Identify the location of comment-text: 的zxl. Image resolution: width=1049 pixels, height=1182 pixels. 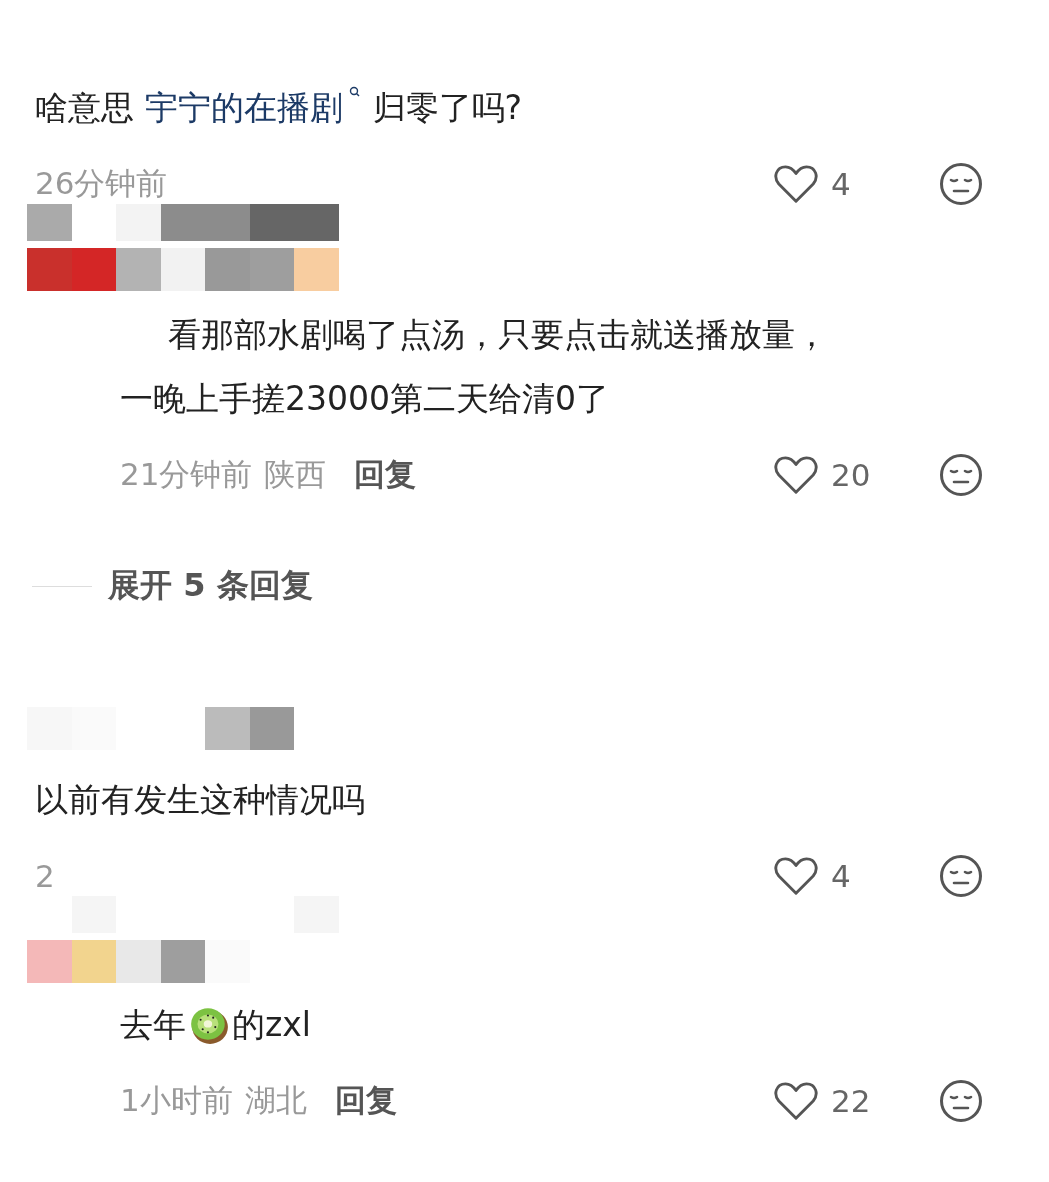
(272, 1025).